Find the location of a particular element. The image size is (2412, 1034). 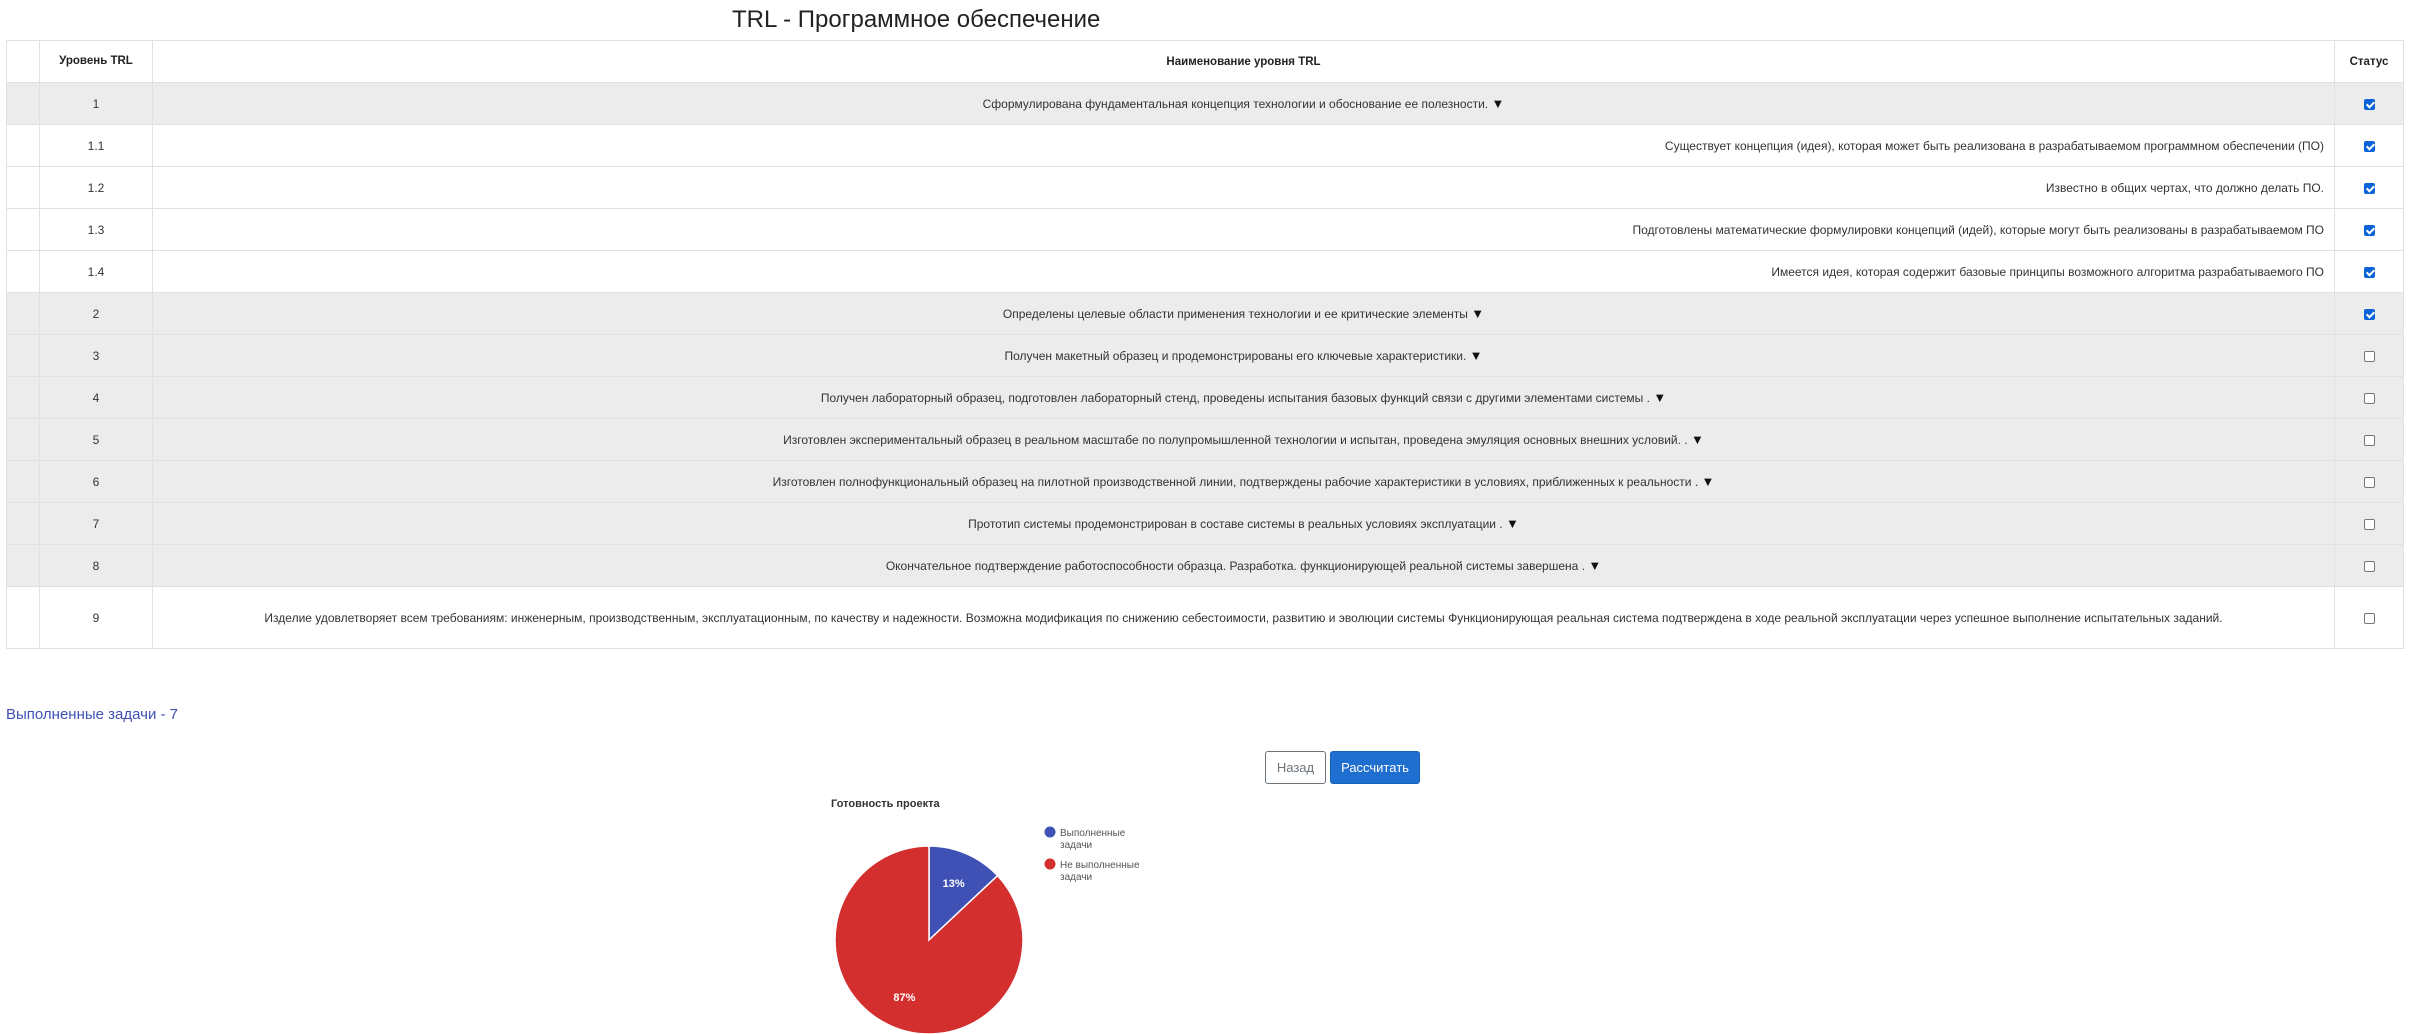

trl-level-cell: 8 is located at coordinates (96, 565).